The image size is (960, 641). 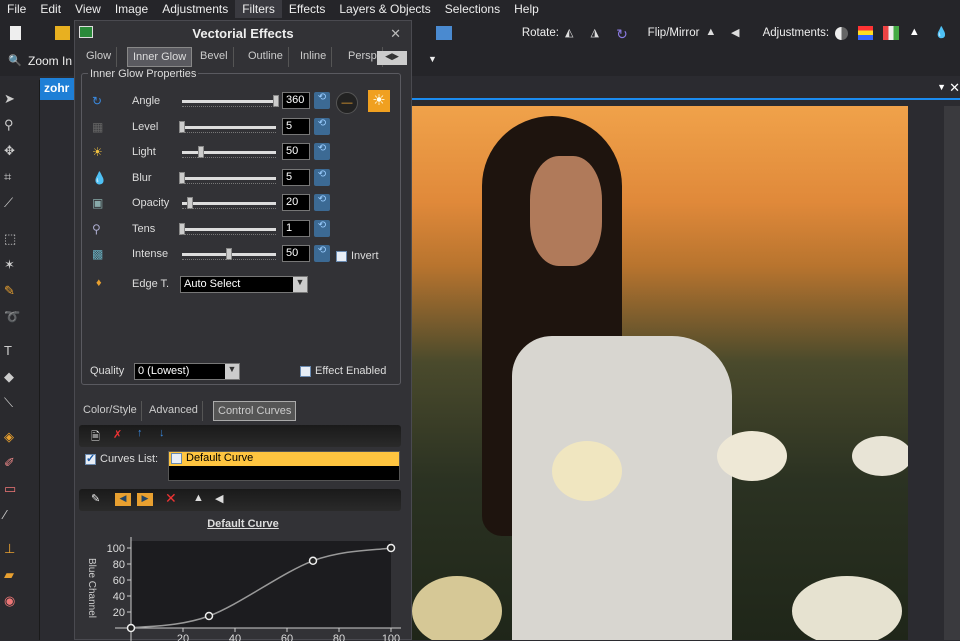 What do you see at coordinates (12, 437) in the screenshot?
I see `fill-bucket-icon: ◈` at bounding box center [12, 437].